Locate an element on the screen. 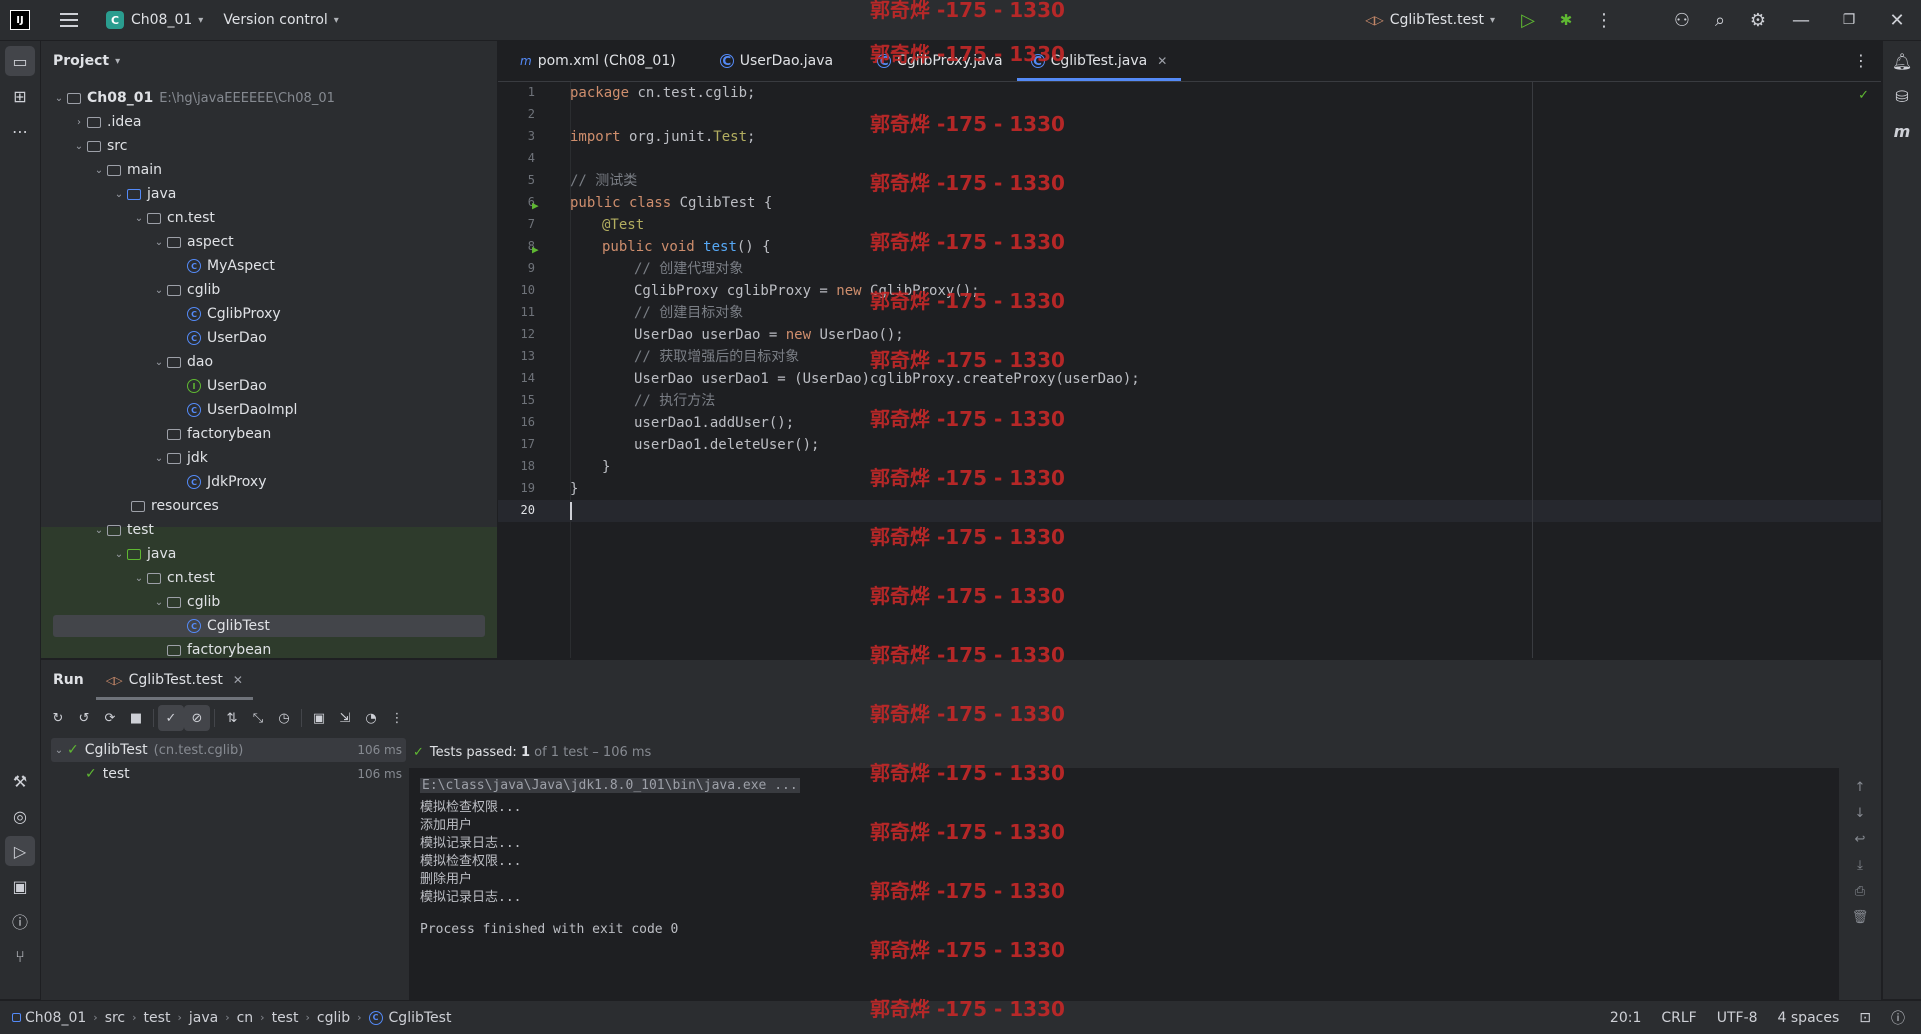 The image size is (1921, 1034). tree-item-label: cglib is located at coordinates (204, 290).